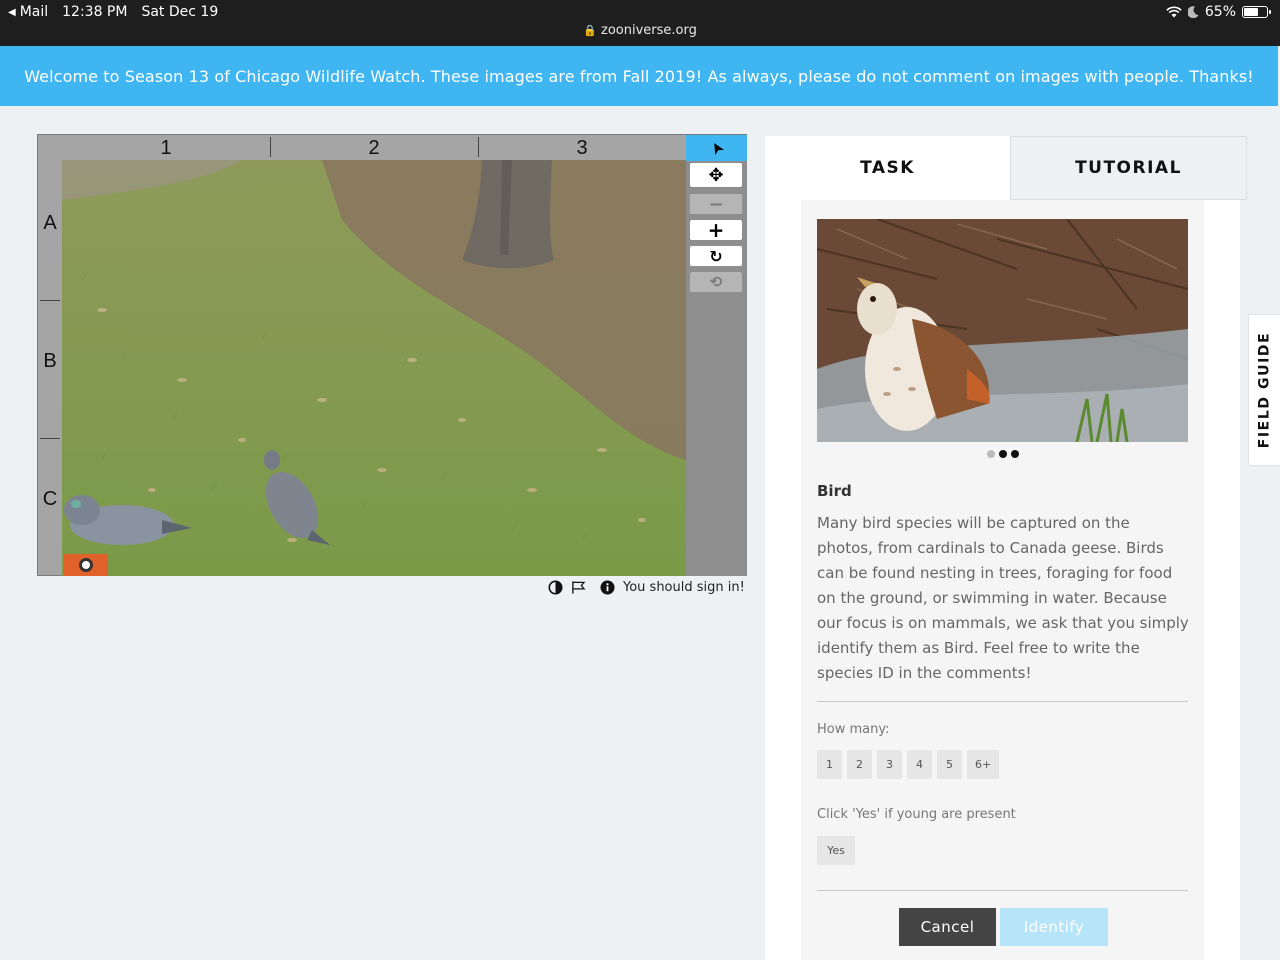 Image resolution: width=1280 pixels, height=960 pixels. I want to click on zoom-in-icon: +, so click(716, 230).